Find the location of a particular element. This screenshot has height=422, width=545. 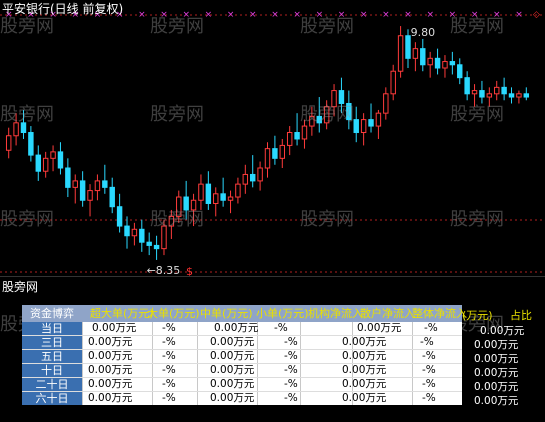

row-label: 十日 is located at coordinates (52, 370).